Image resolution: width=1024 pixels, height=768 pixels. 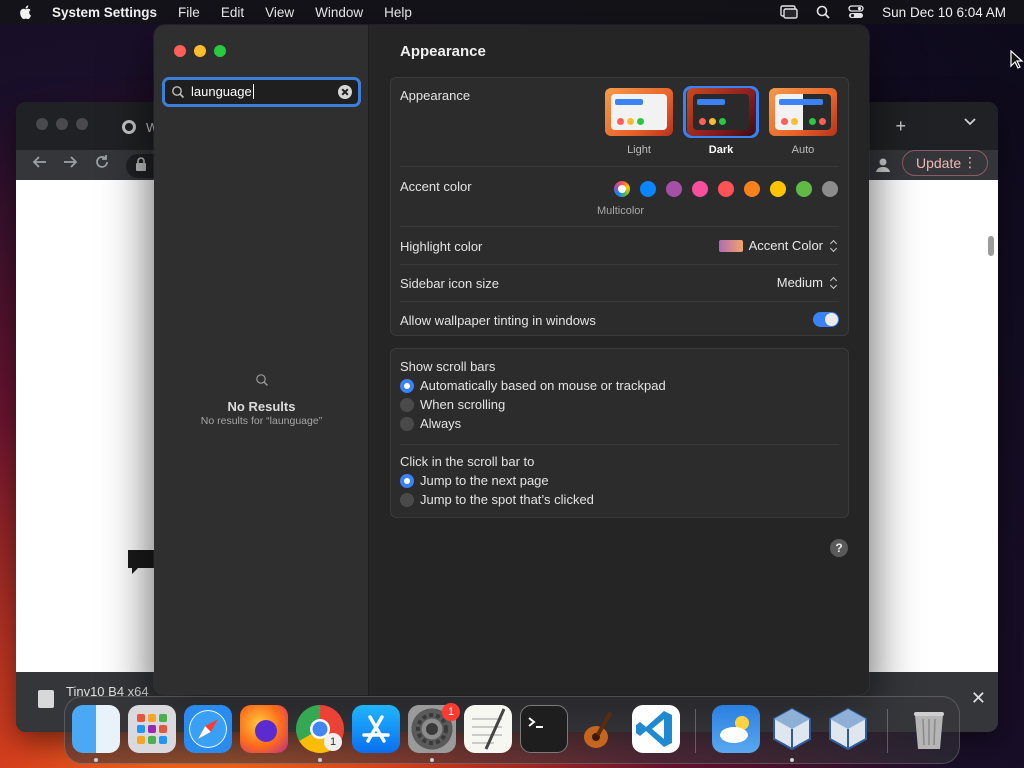 I want to click on more-menu-icon: ⋮, so click(x=970, y=162).